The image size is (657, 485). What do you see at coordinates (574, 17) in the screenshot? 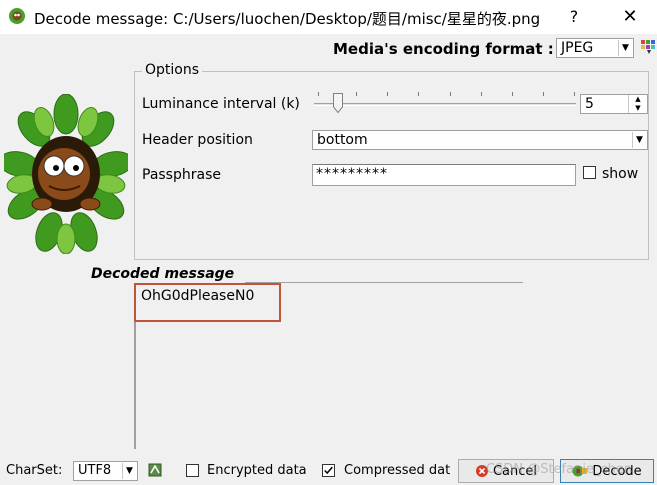
I see `help-icon: ?` at bounding box center [574, 17].